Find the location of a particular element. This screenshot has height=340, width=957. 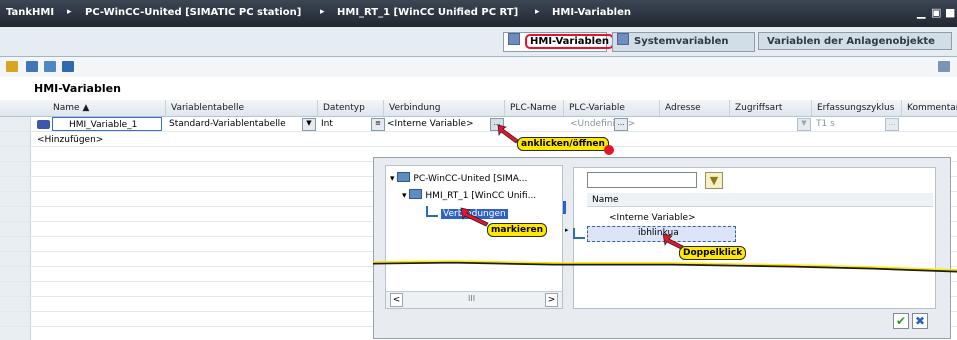

variable-table-cell: Standard-Variablentabelle is located at coordinates (227, 124).